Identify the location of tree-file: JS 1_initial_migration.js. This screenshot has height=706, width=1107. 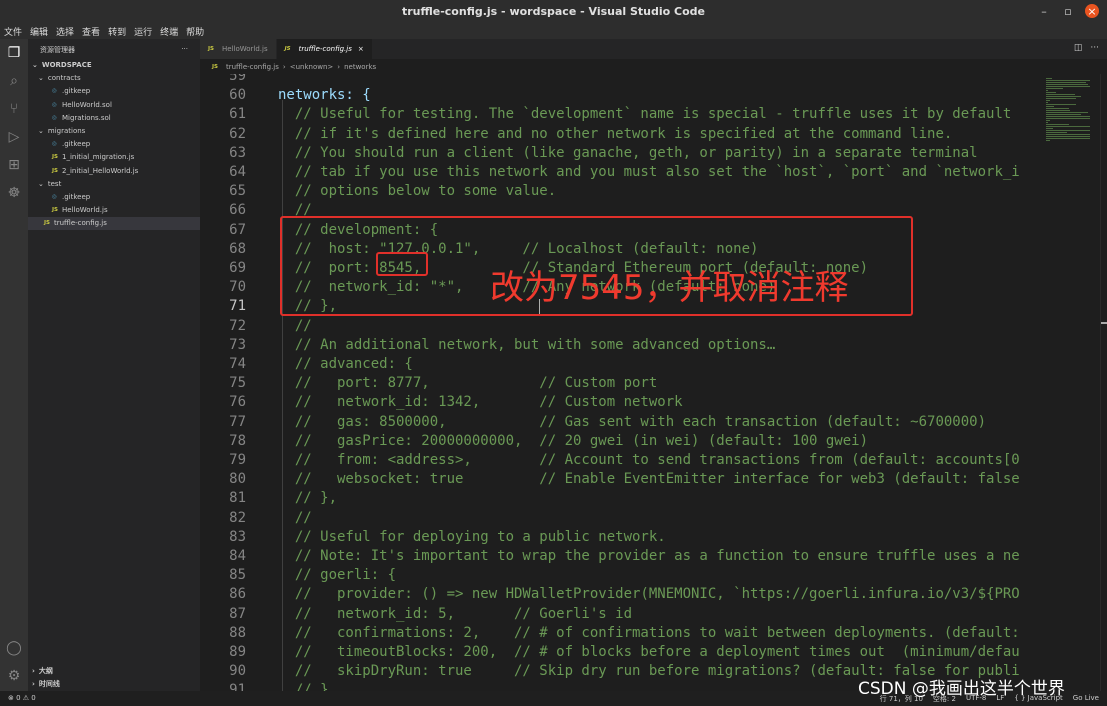
(114, 157).